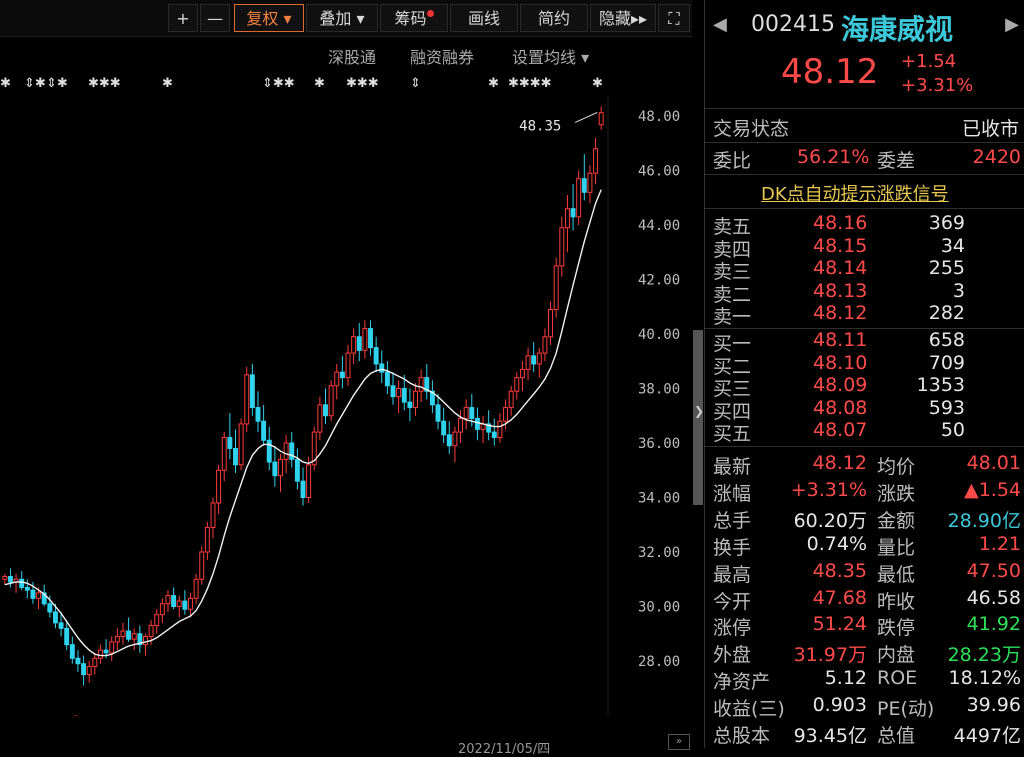 The image size is (1024, 757). Describe the element at coordinates (864, 365) in the screenshot. I see `bid-row: 买二 48.10 709` at that location.